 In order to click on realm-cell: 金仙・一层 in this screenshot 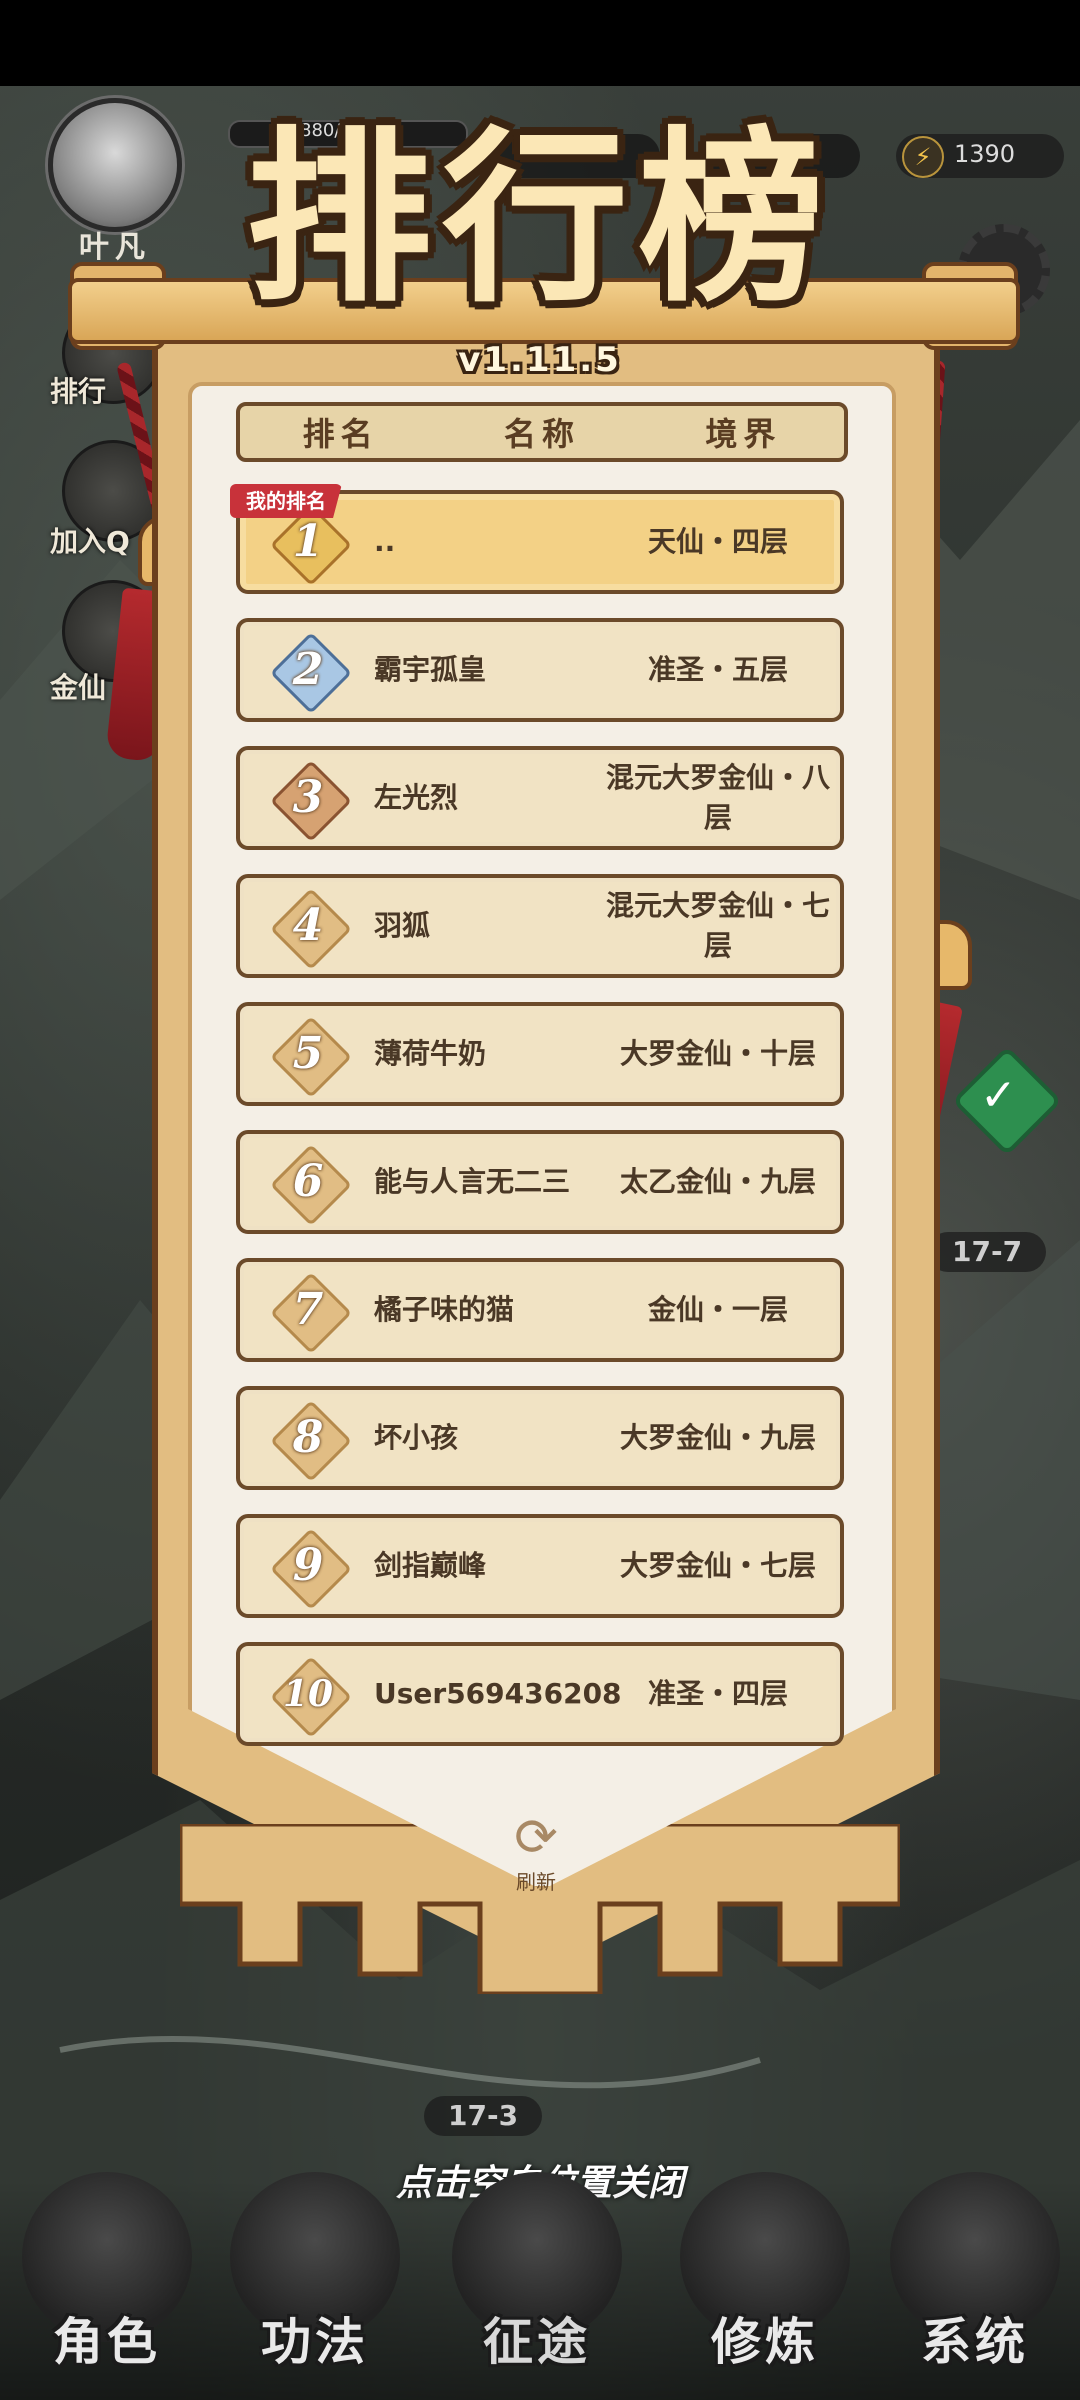, I will do `click(717, 1309)`.